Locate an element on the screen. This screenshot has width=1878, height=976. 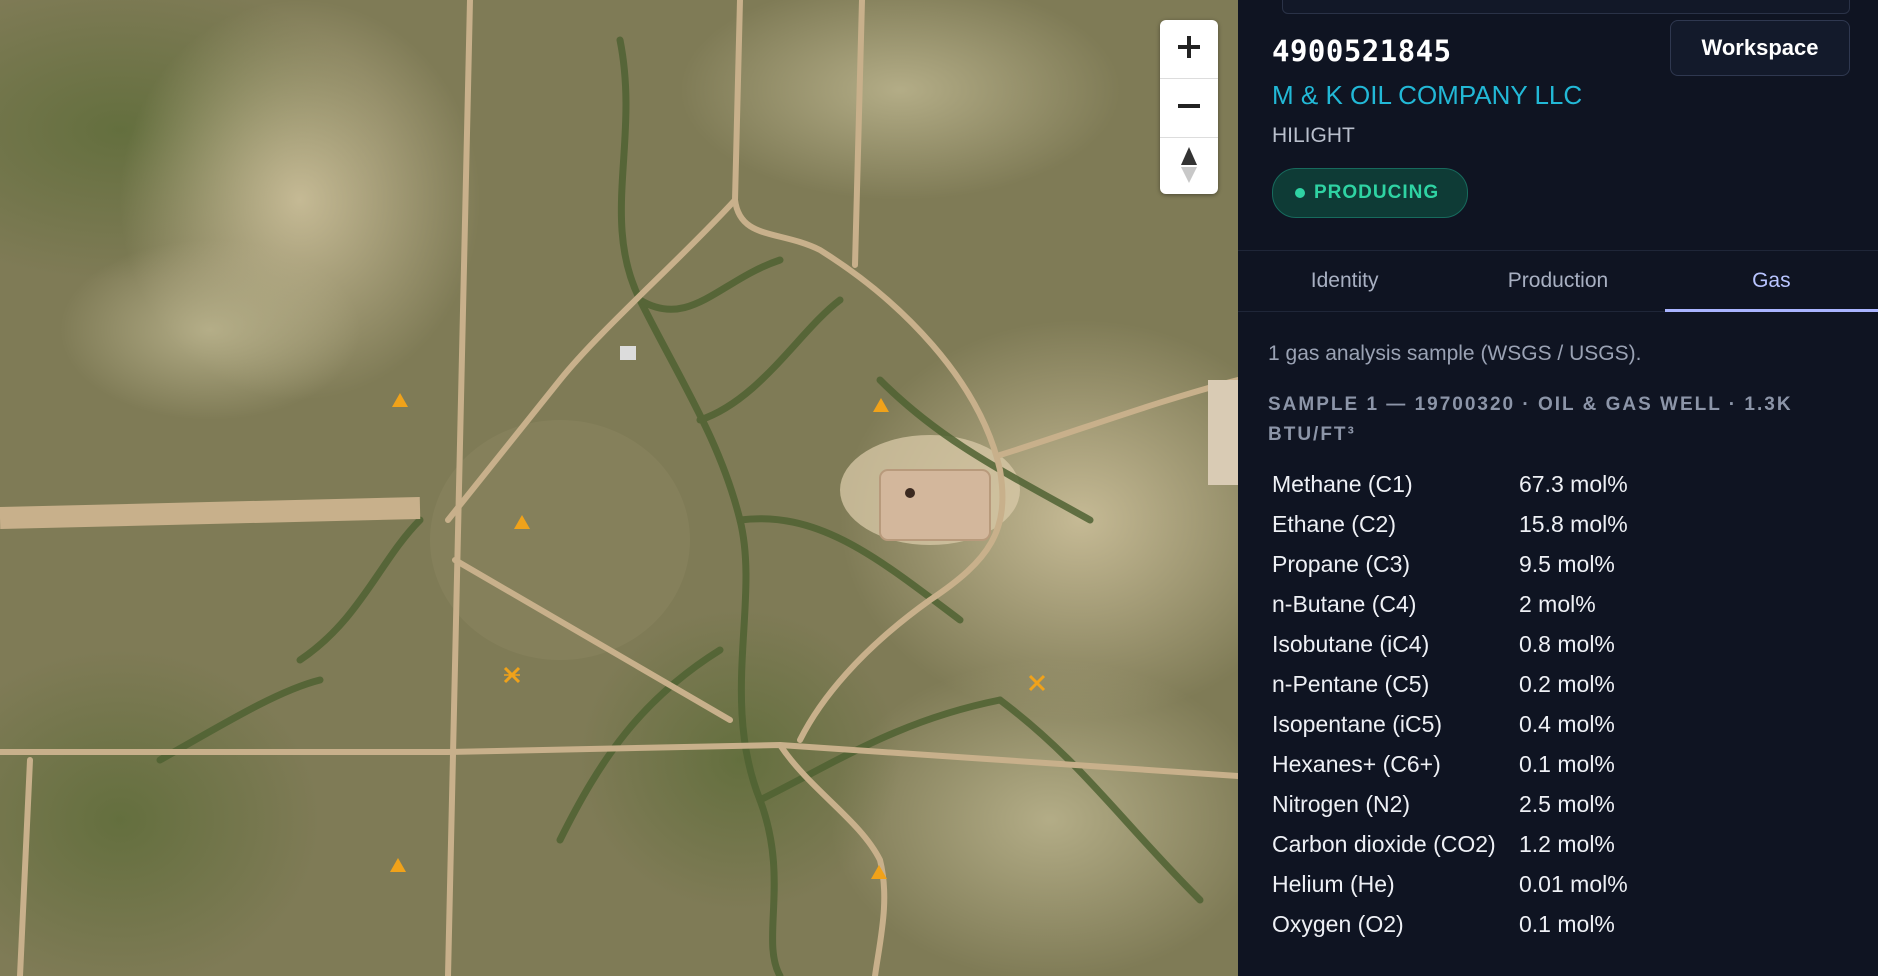
operator-link: M & K OIL COMPANY LLC is located at coordinates (1427, 95).